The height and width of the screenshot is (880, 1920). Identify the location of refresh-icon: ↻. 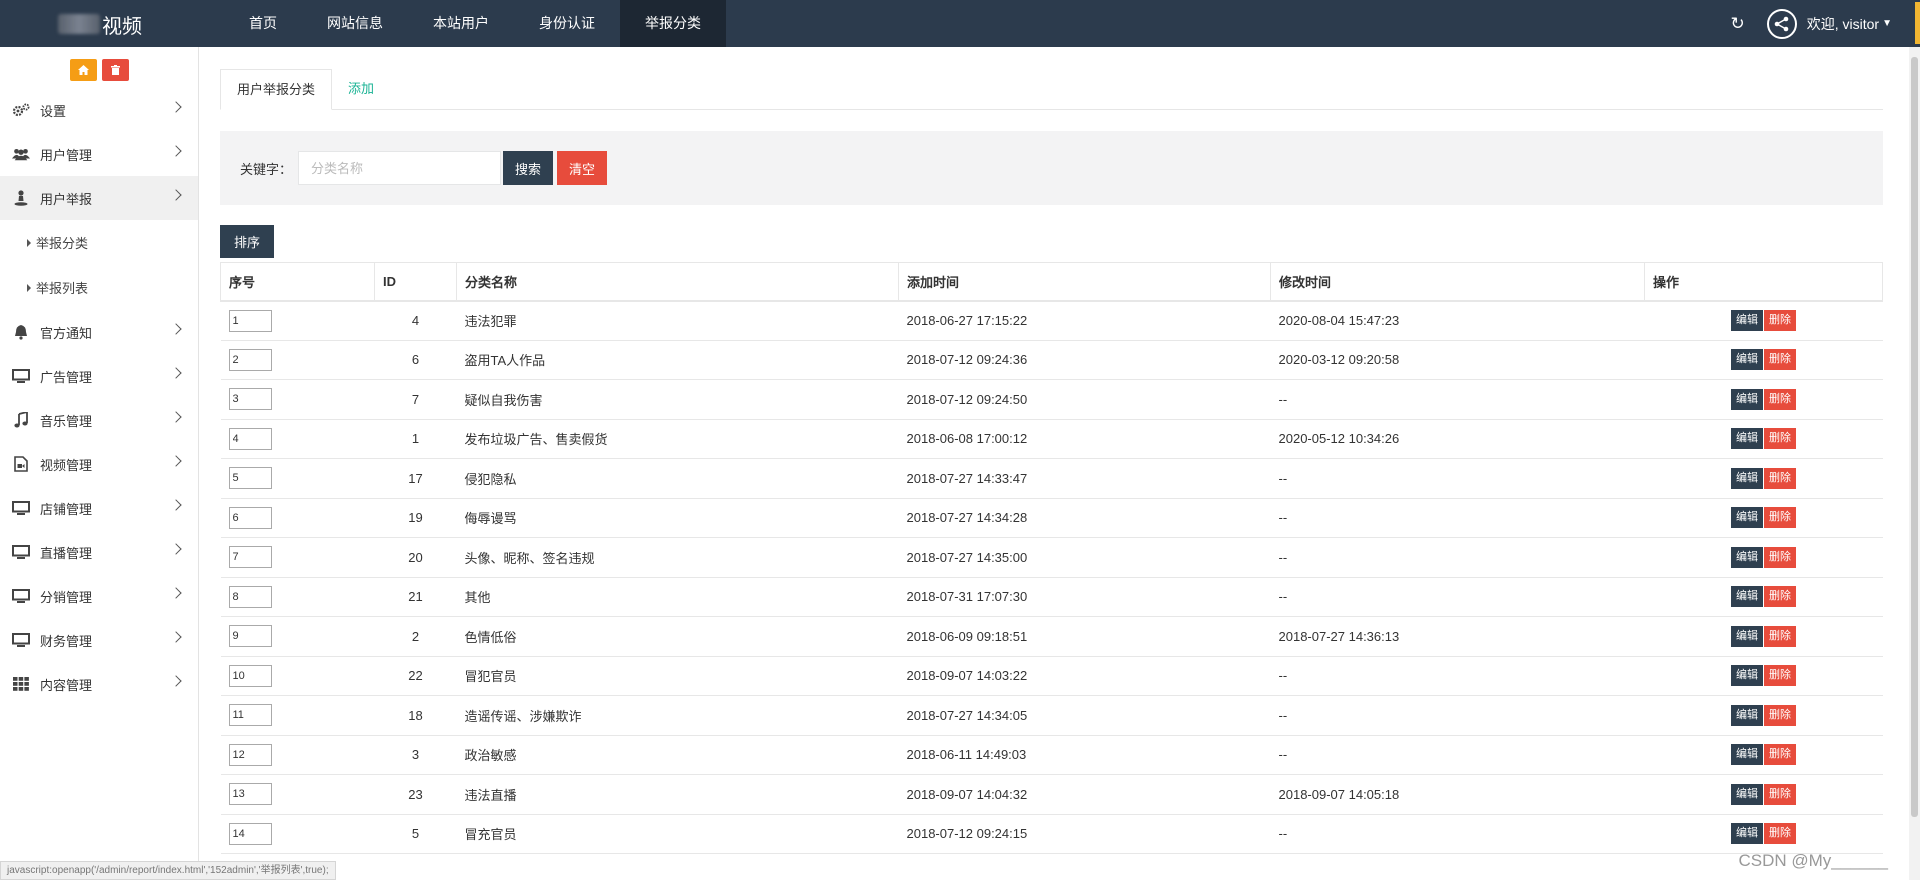
(1738, 24).